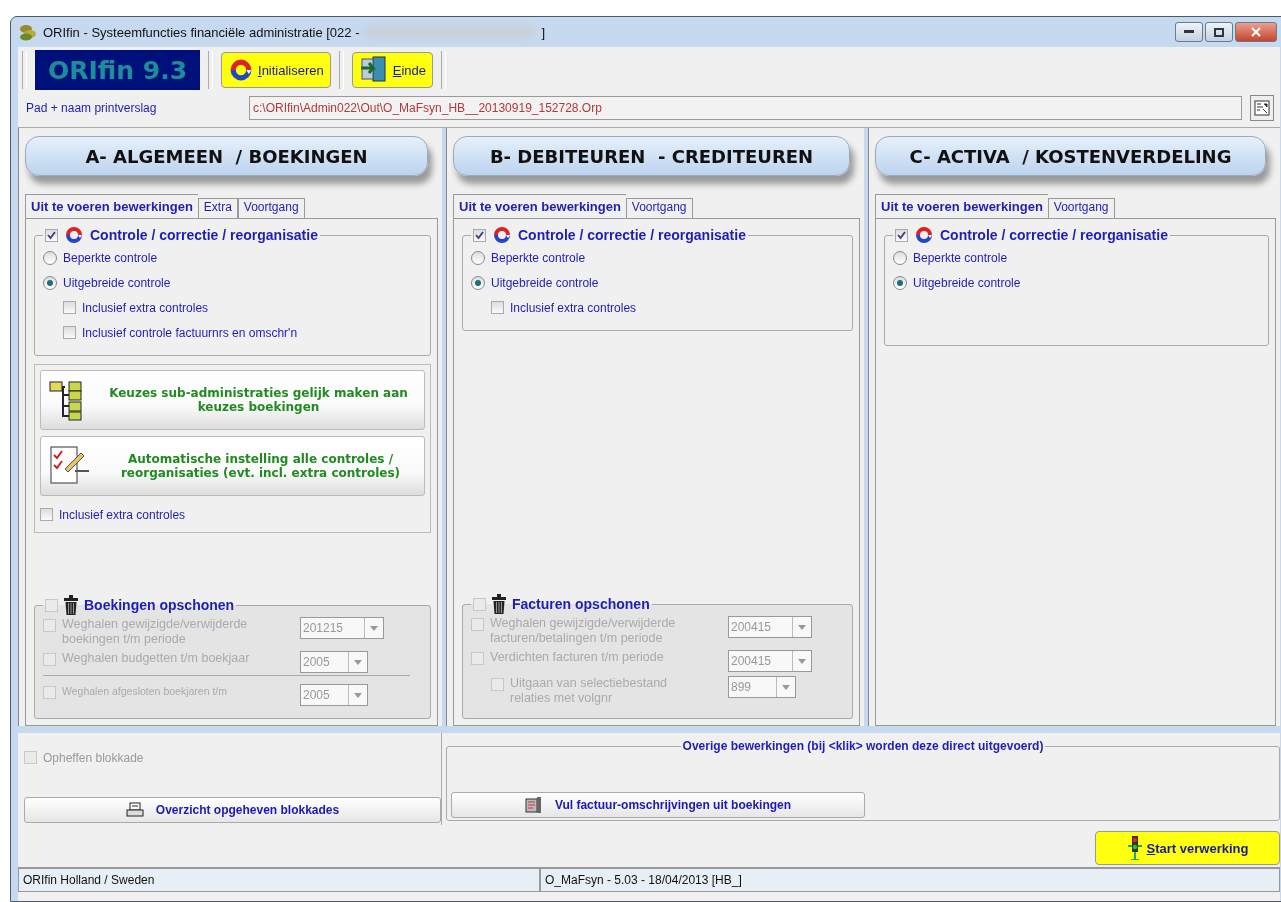 The width and height of the screenshot is (1281, 902). Describe the element at coordinates (1070, 156) in the screenshot. I see `section-heading: C- ACTIVA / KOSTENVERDELING` at that location.